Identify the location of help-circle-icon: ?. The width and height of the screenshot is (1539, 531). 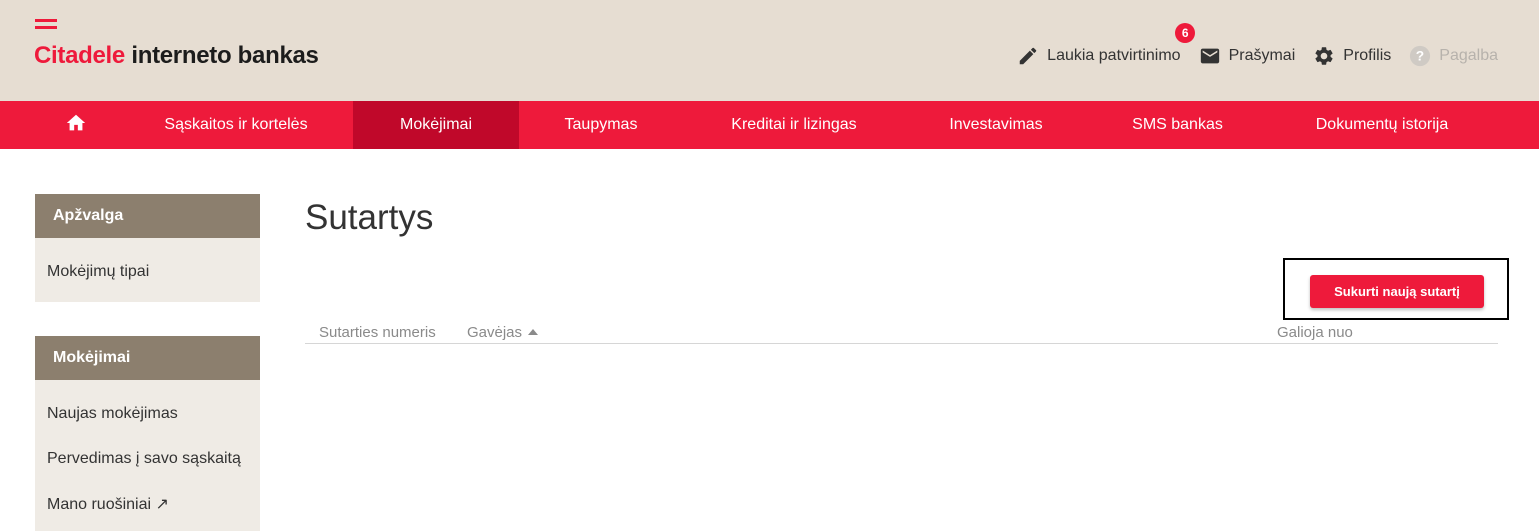
(1420, 56).